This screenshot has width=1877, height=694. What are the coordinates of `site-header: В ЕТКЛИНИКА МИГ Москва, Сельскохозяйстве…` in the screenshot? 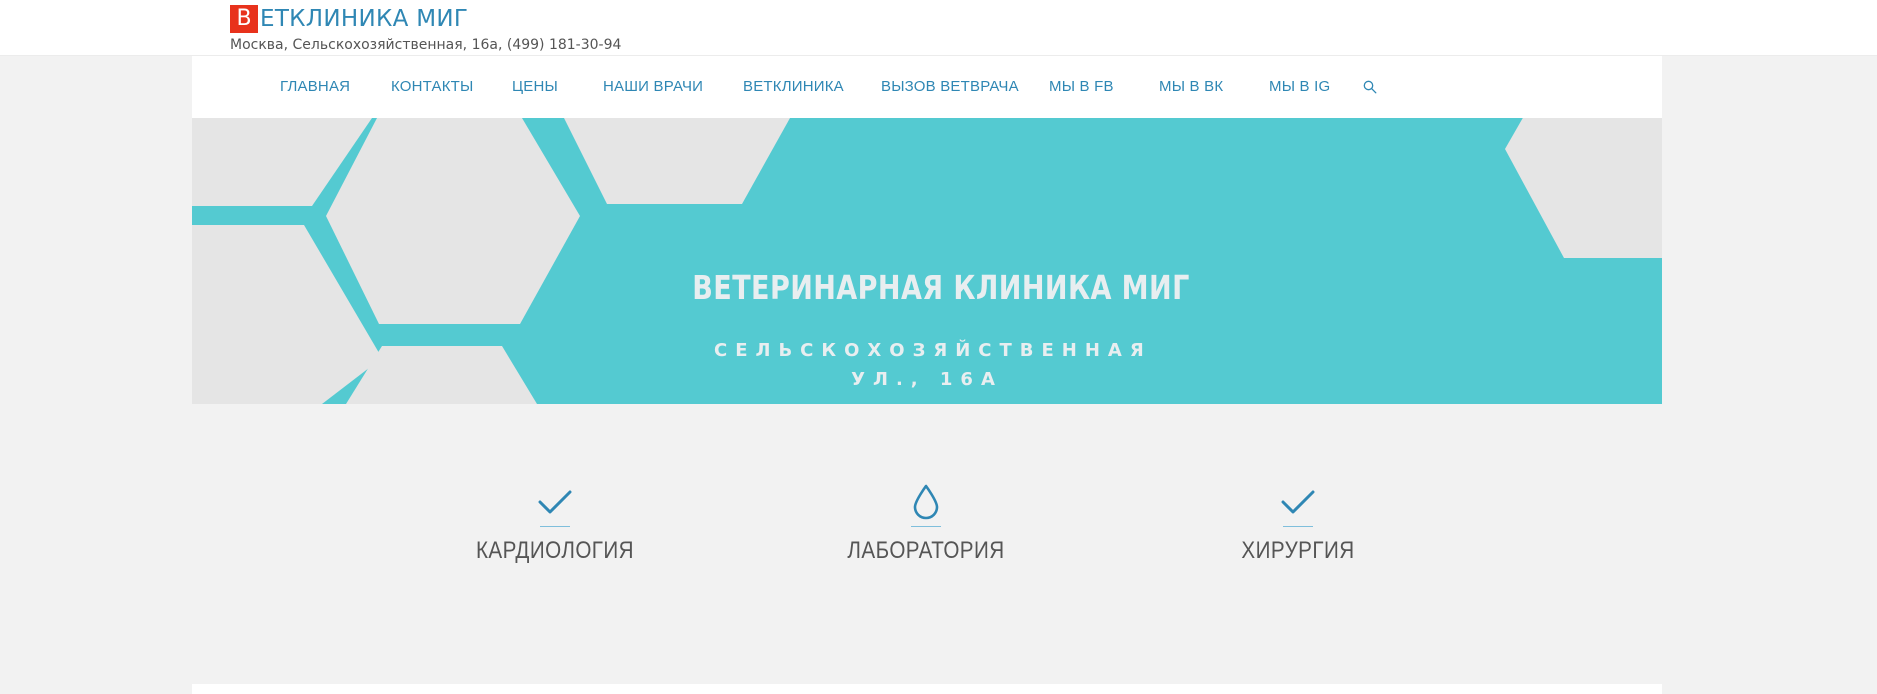 It's located at (938, 29).